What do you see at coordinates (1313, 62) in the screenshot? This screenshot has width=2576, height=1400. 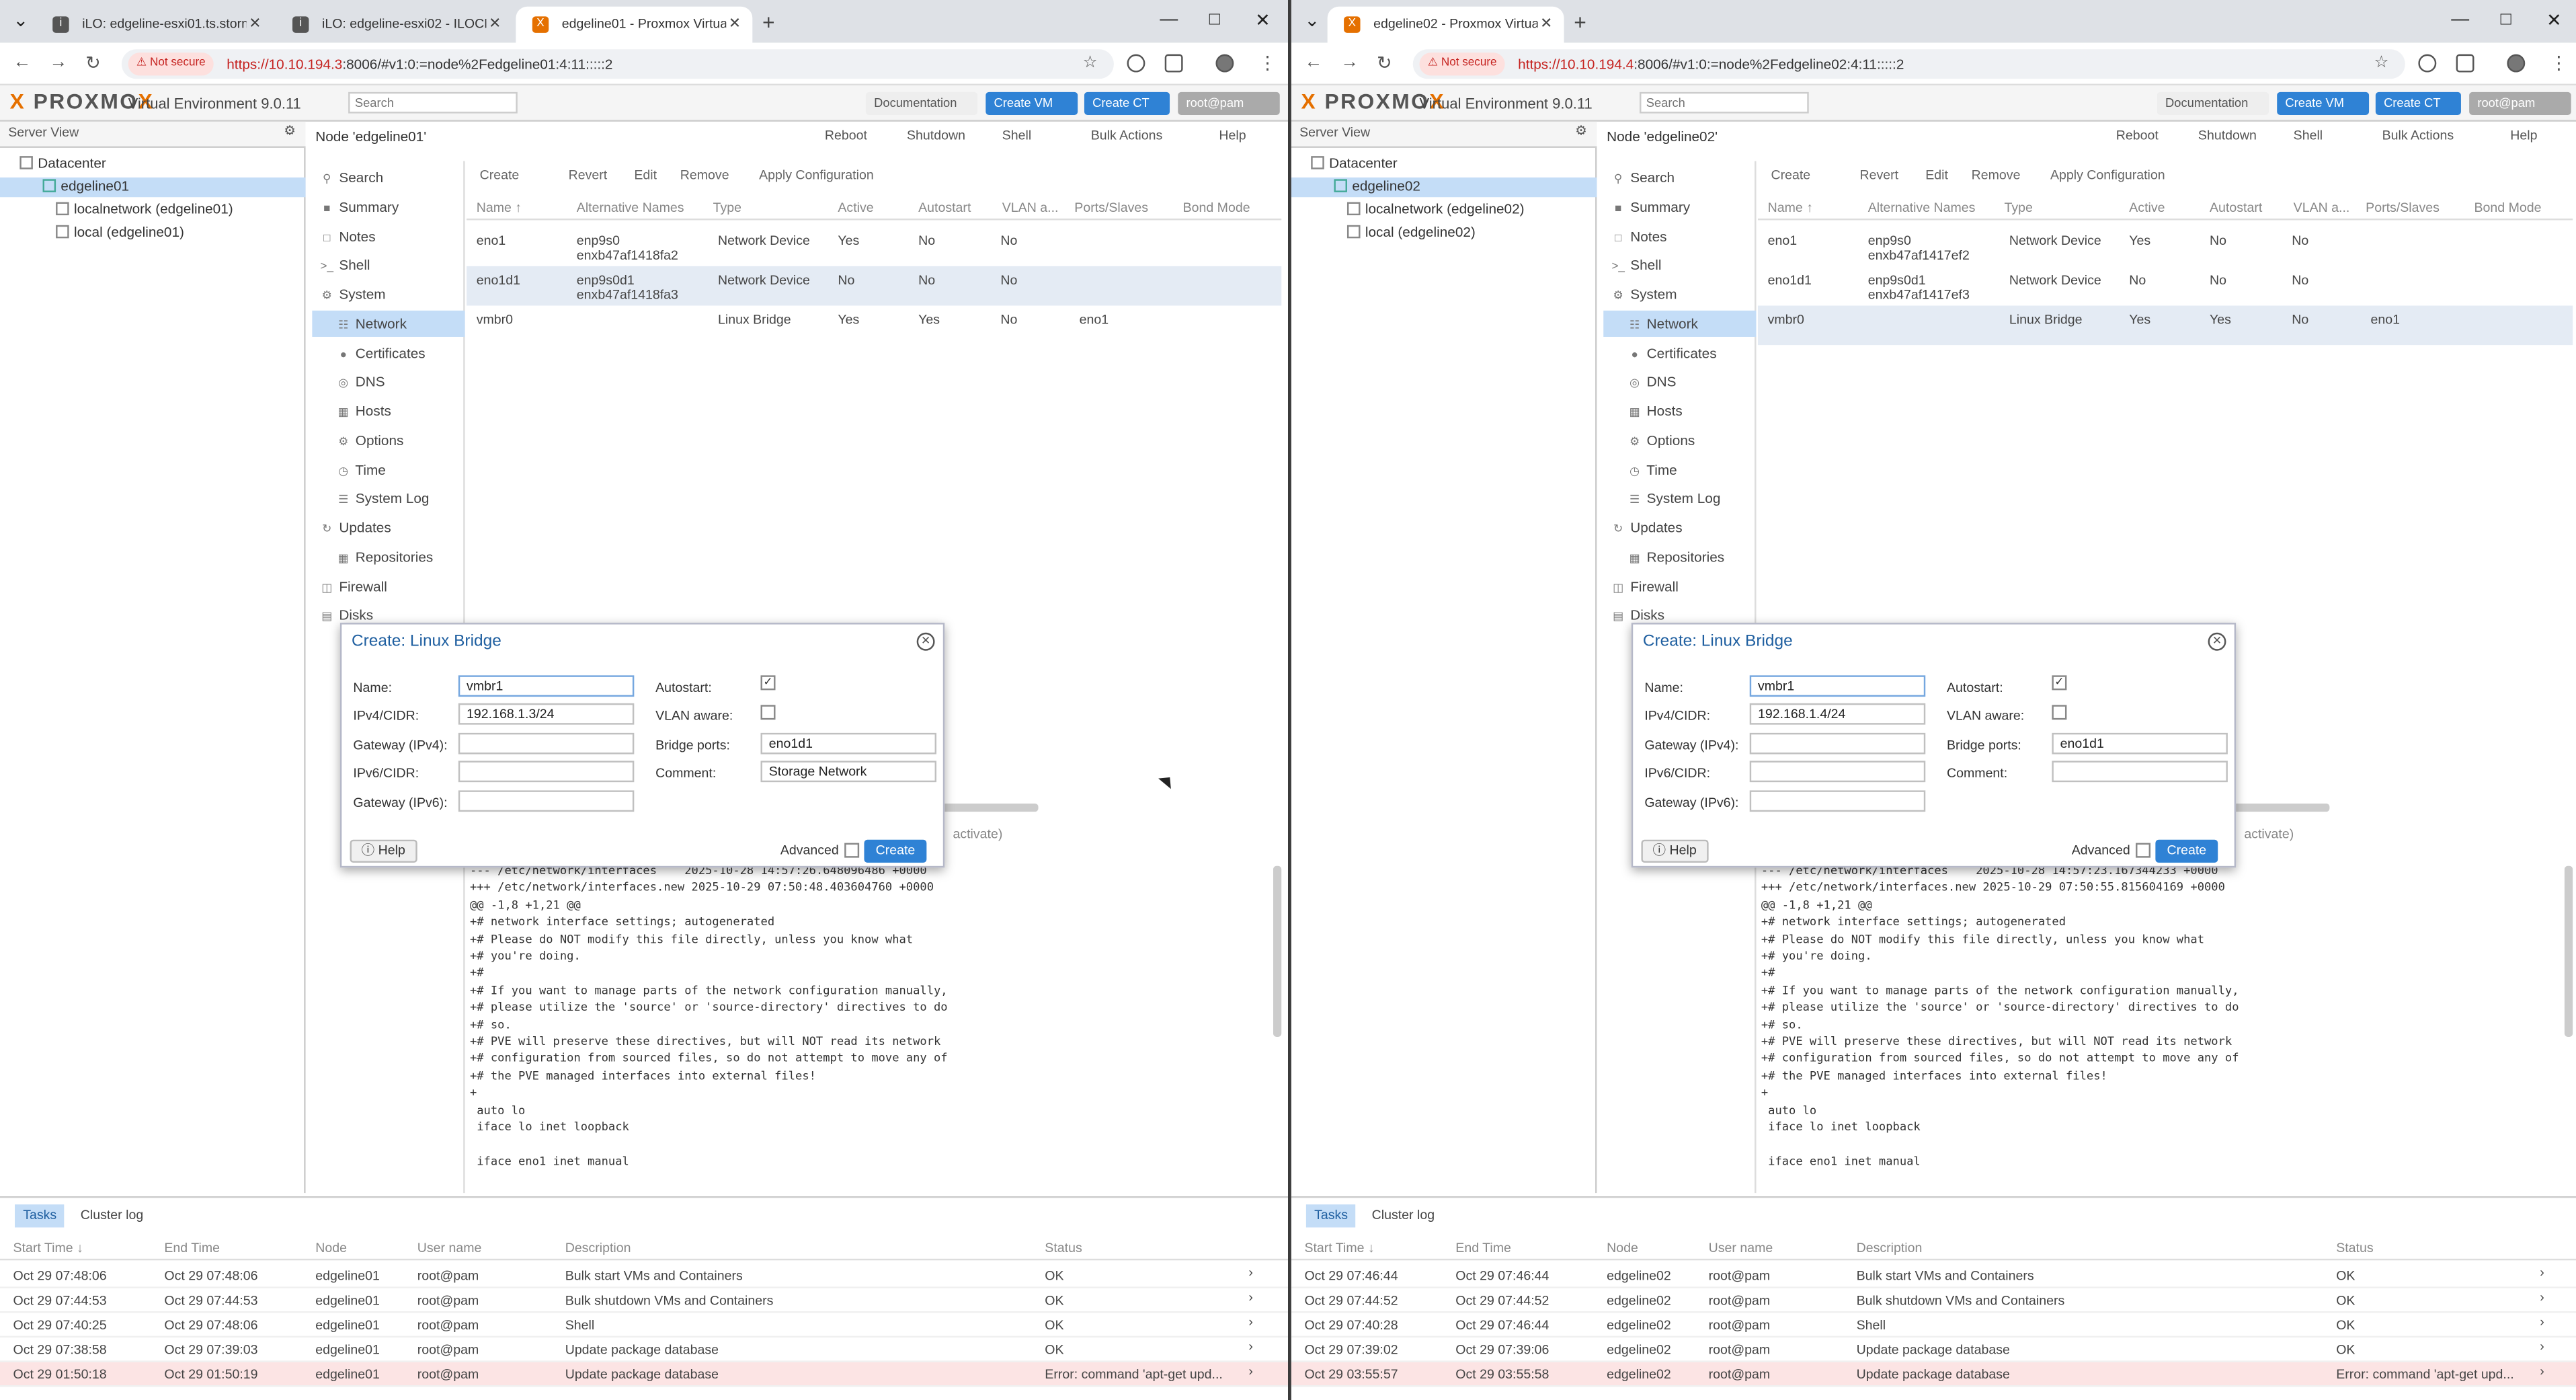 I see `back-icon: ←` at bounding box center [1313, 62].